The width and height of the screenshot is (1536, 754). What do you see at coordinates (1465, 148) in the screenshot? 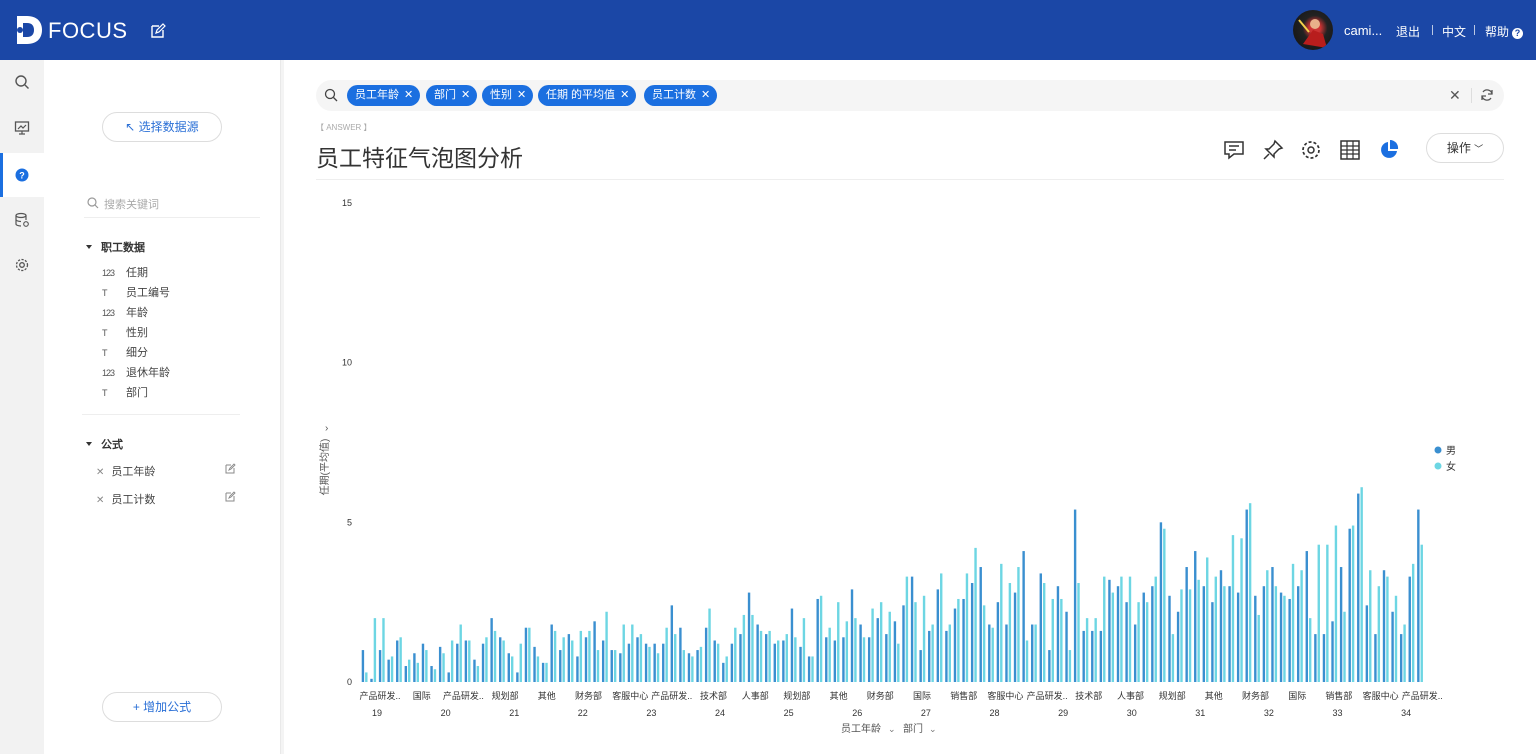
I see `operate-dropdown: 操作 ﹀` at bounding box center [1465, 148].